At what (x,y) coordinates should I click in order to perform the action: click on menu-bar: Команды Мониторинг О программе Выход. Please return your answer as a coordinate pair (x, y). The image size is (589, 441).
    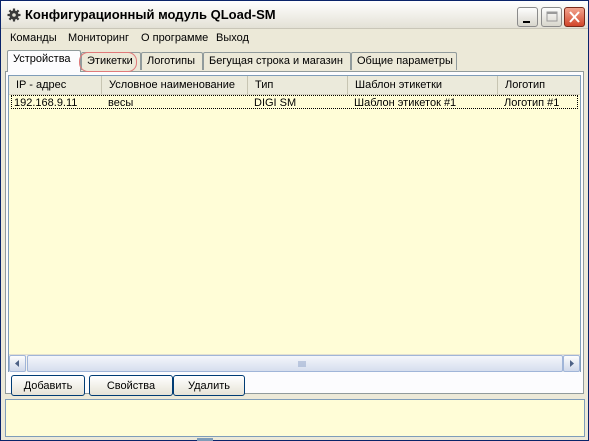
    Looking at the image, I should click on (294, 39).